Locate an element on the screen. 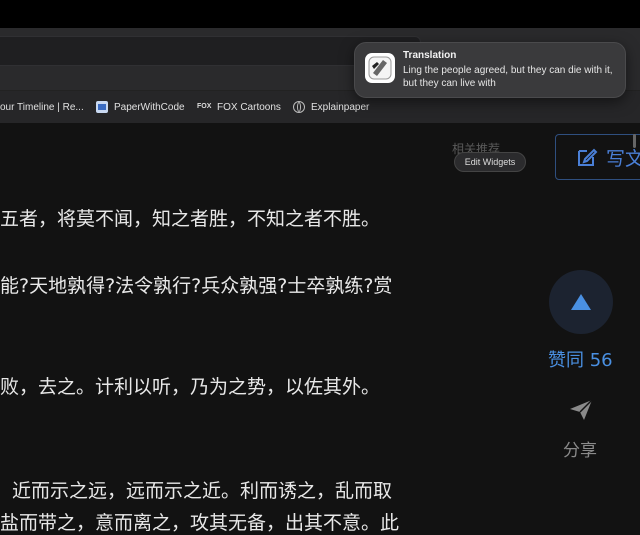 The height and width of the screenshot is (535, 640). share-button-label: 分享 is located at coordinates (580, 448).